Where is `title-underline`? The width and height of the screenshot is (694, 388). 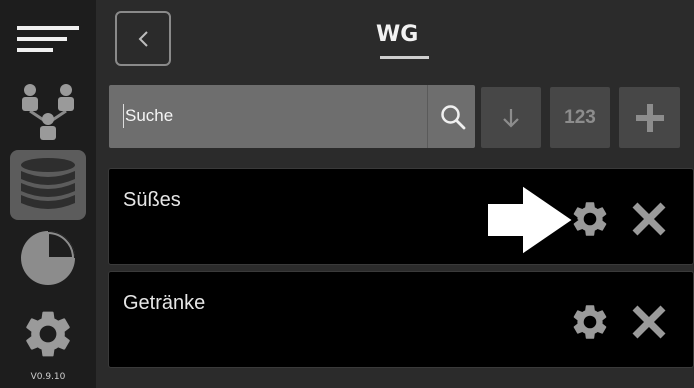
title-underline is located at coordinates (404, 57).